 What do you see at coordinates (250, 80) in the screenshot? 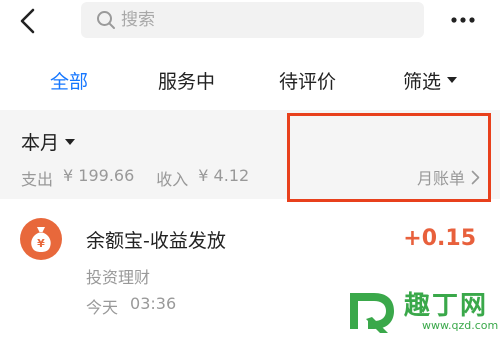
I see `filter-tabs: 全部 服务中 待评价 筛选` at bounding box center [250, 80].